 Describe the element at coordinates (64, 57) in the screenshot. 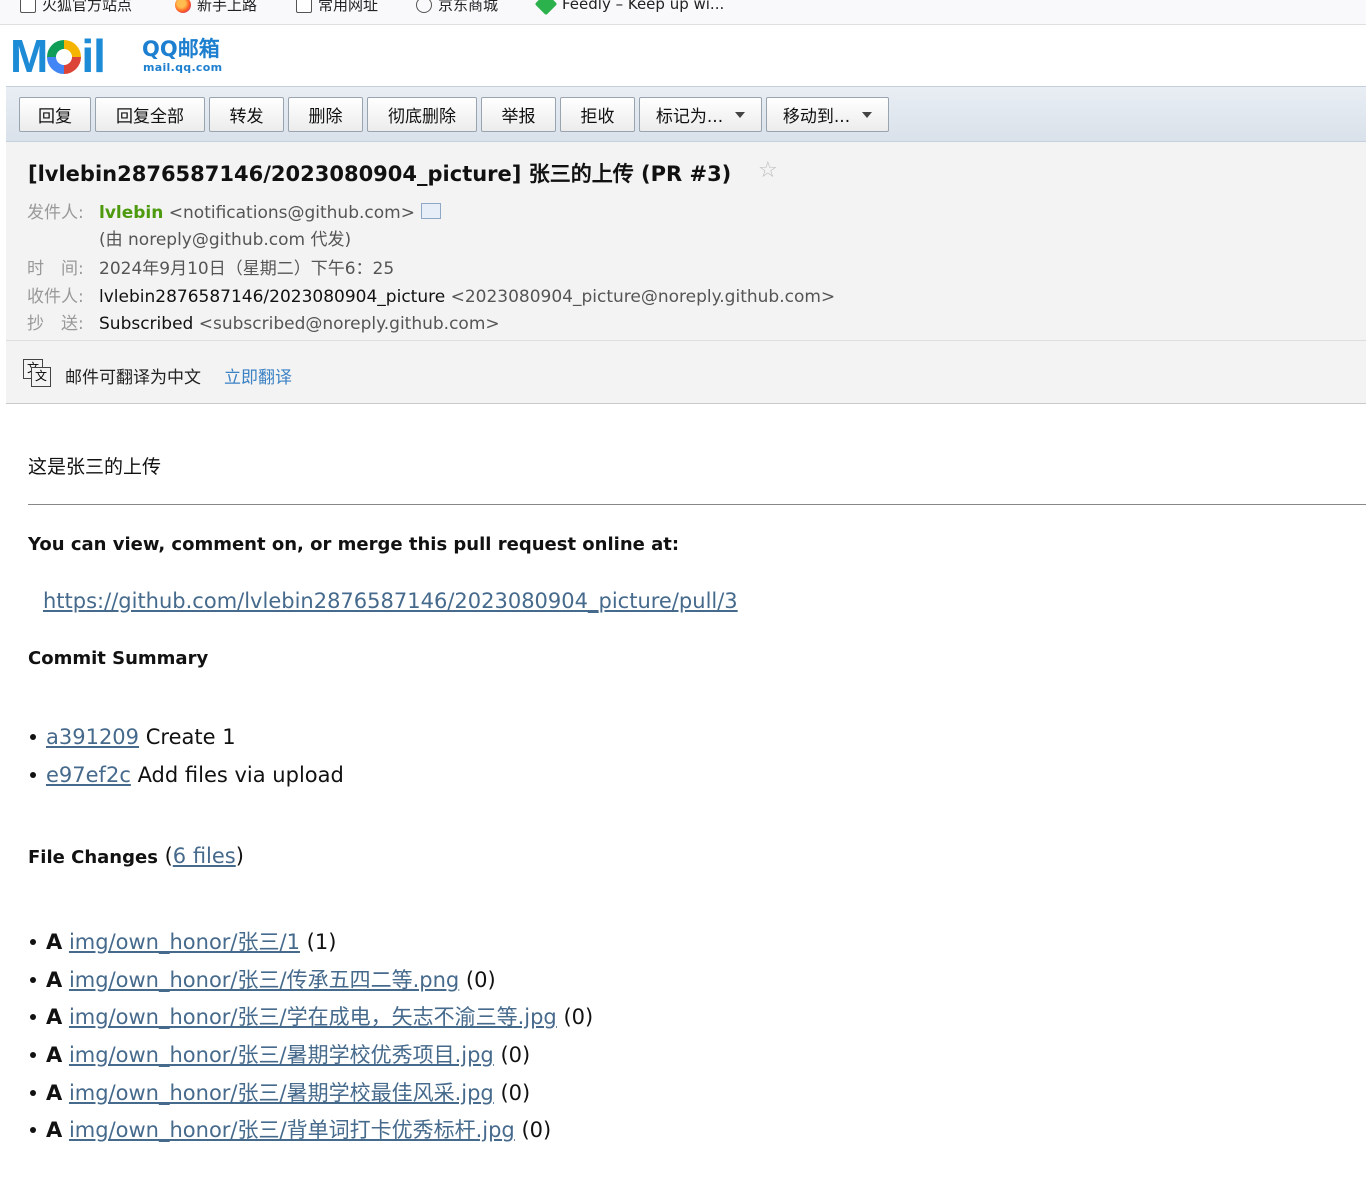

I see `logo-o-icon` at that location.